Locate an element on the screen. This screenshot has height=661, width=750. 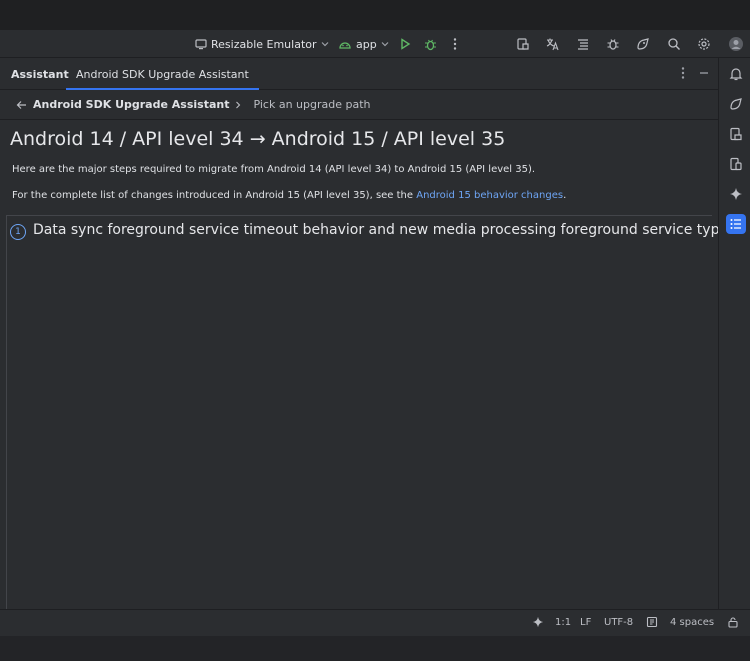
arrow-left-icon is located at coordinates (21, 105).